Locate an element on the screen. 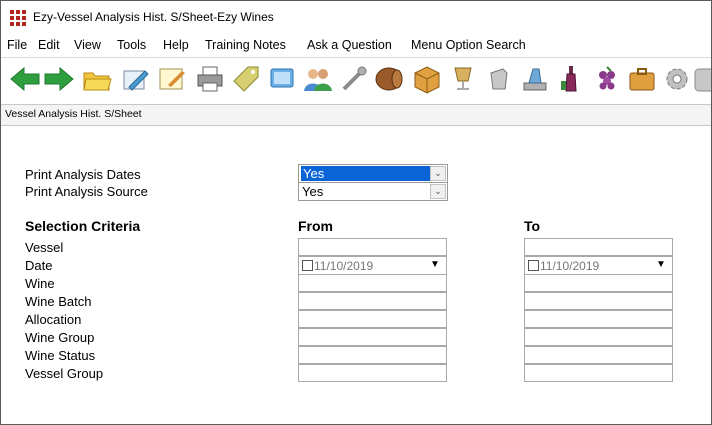 Image resolution: width=712 pixels, height=425 pixels. toolbar is located at coordinates (356, 78).